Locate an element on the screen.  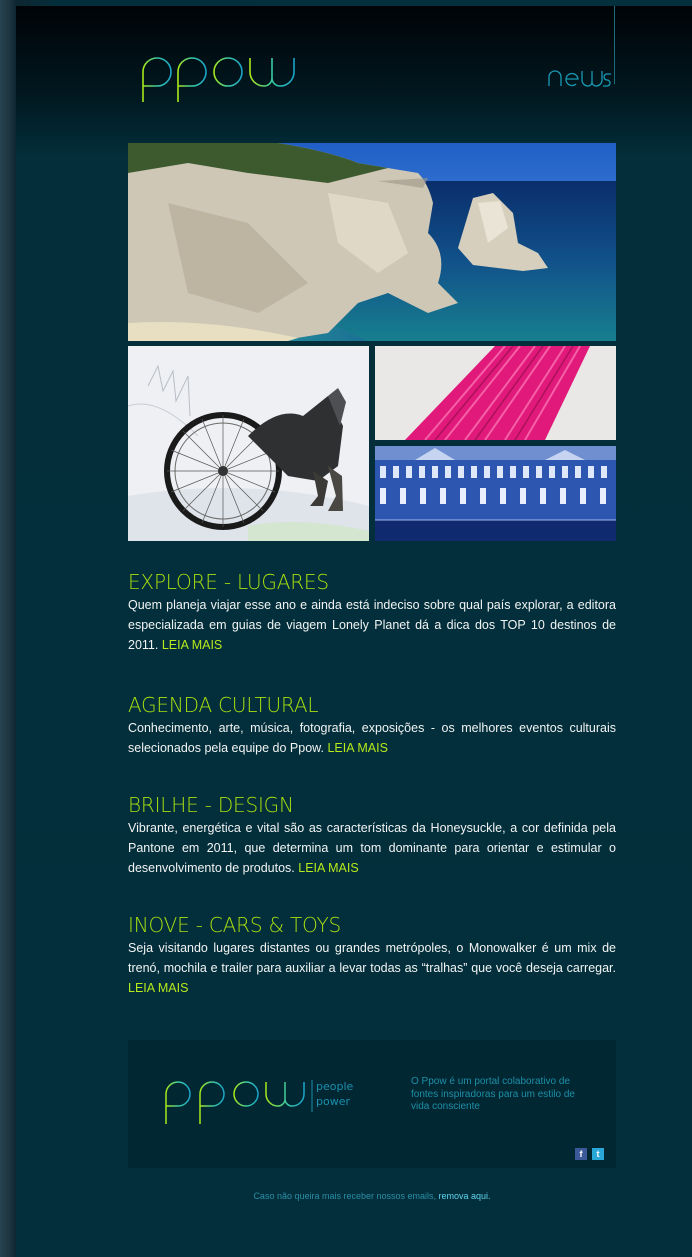
ppow-logo is located at coordinates (218, 80).